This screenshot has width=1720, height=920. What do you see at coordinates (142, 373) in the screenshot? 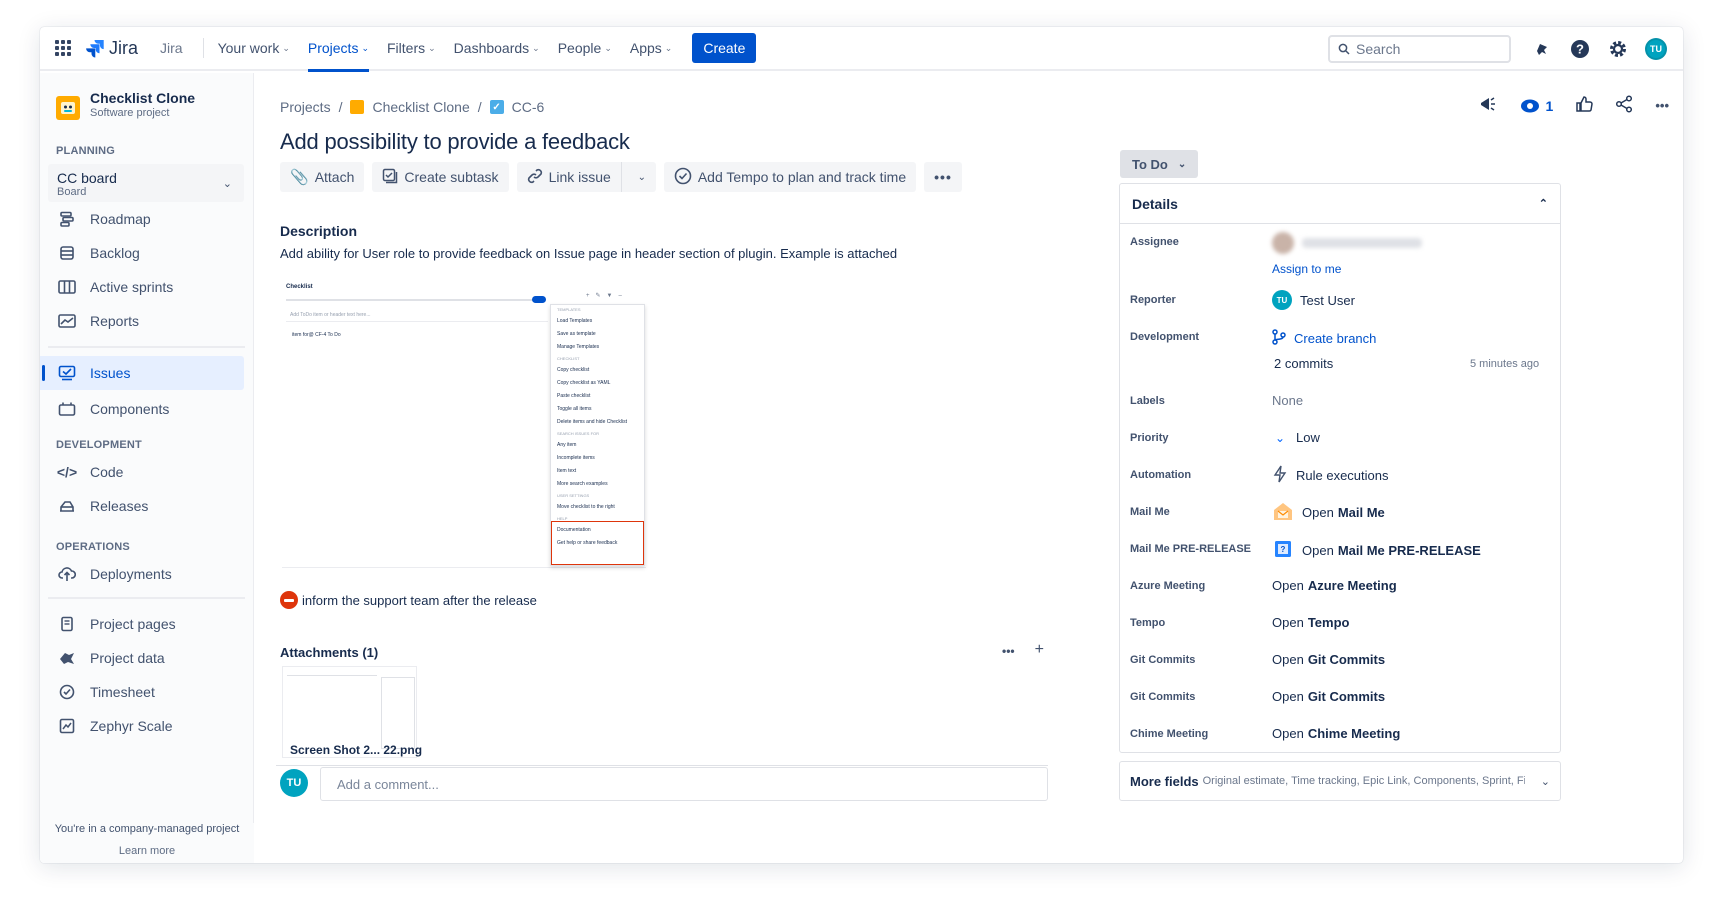
I see `sidebar-item-issues: Issues` at bounding box center [142, 373].